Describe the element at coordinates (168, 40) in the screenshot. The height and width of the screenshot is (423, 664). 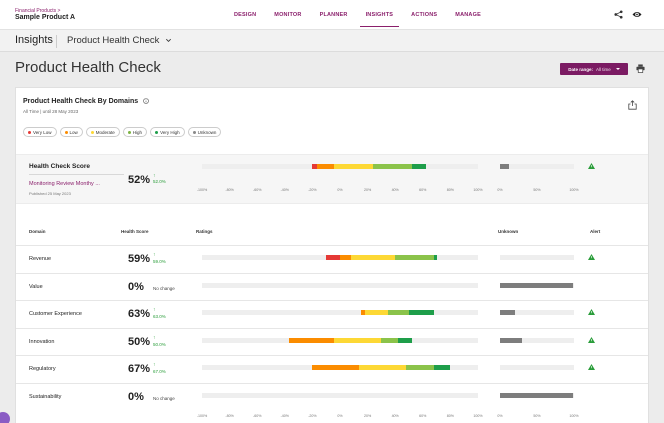
I see `chevron-down-icon` at that location.